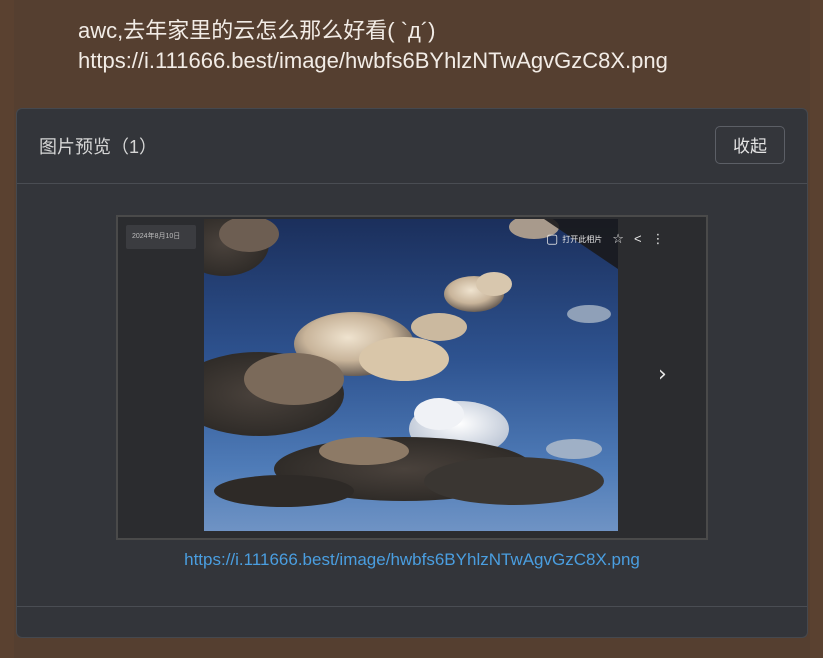 This screenshot has width=823, height=658. I want to click on share-icon: <, so click(638, 239).